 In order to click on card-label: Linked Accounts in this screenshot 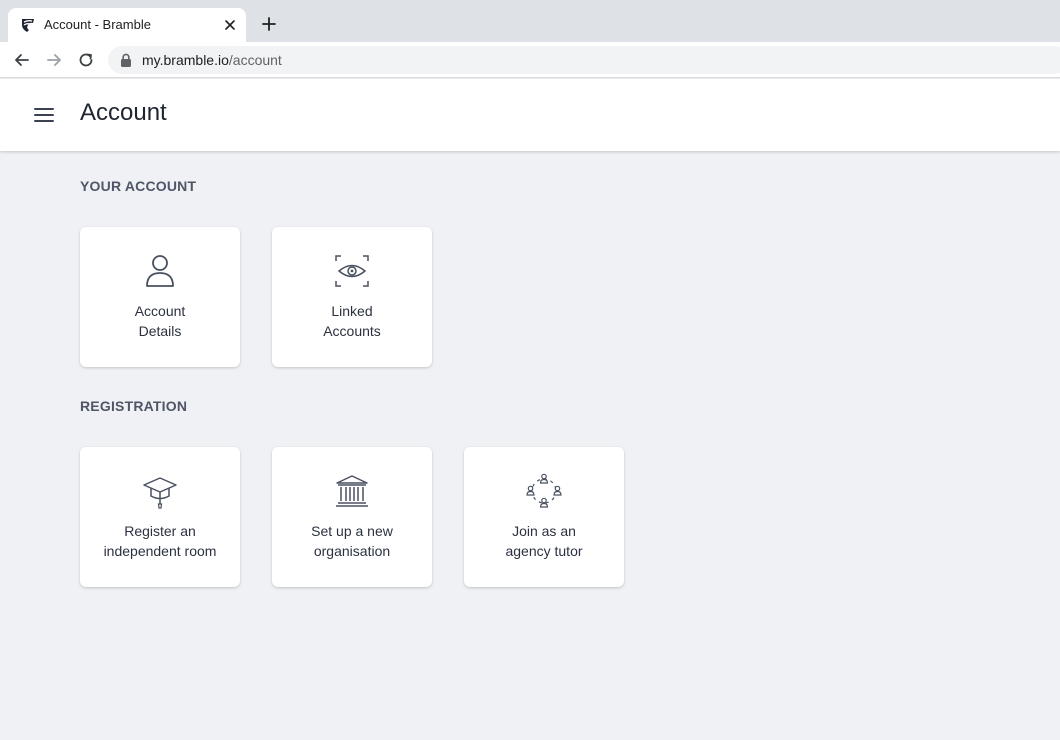, I will do `click(352, 321)`.